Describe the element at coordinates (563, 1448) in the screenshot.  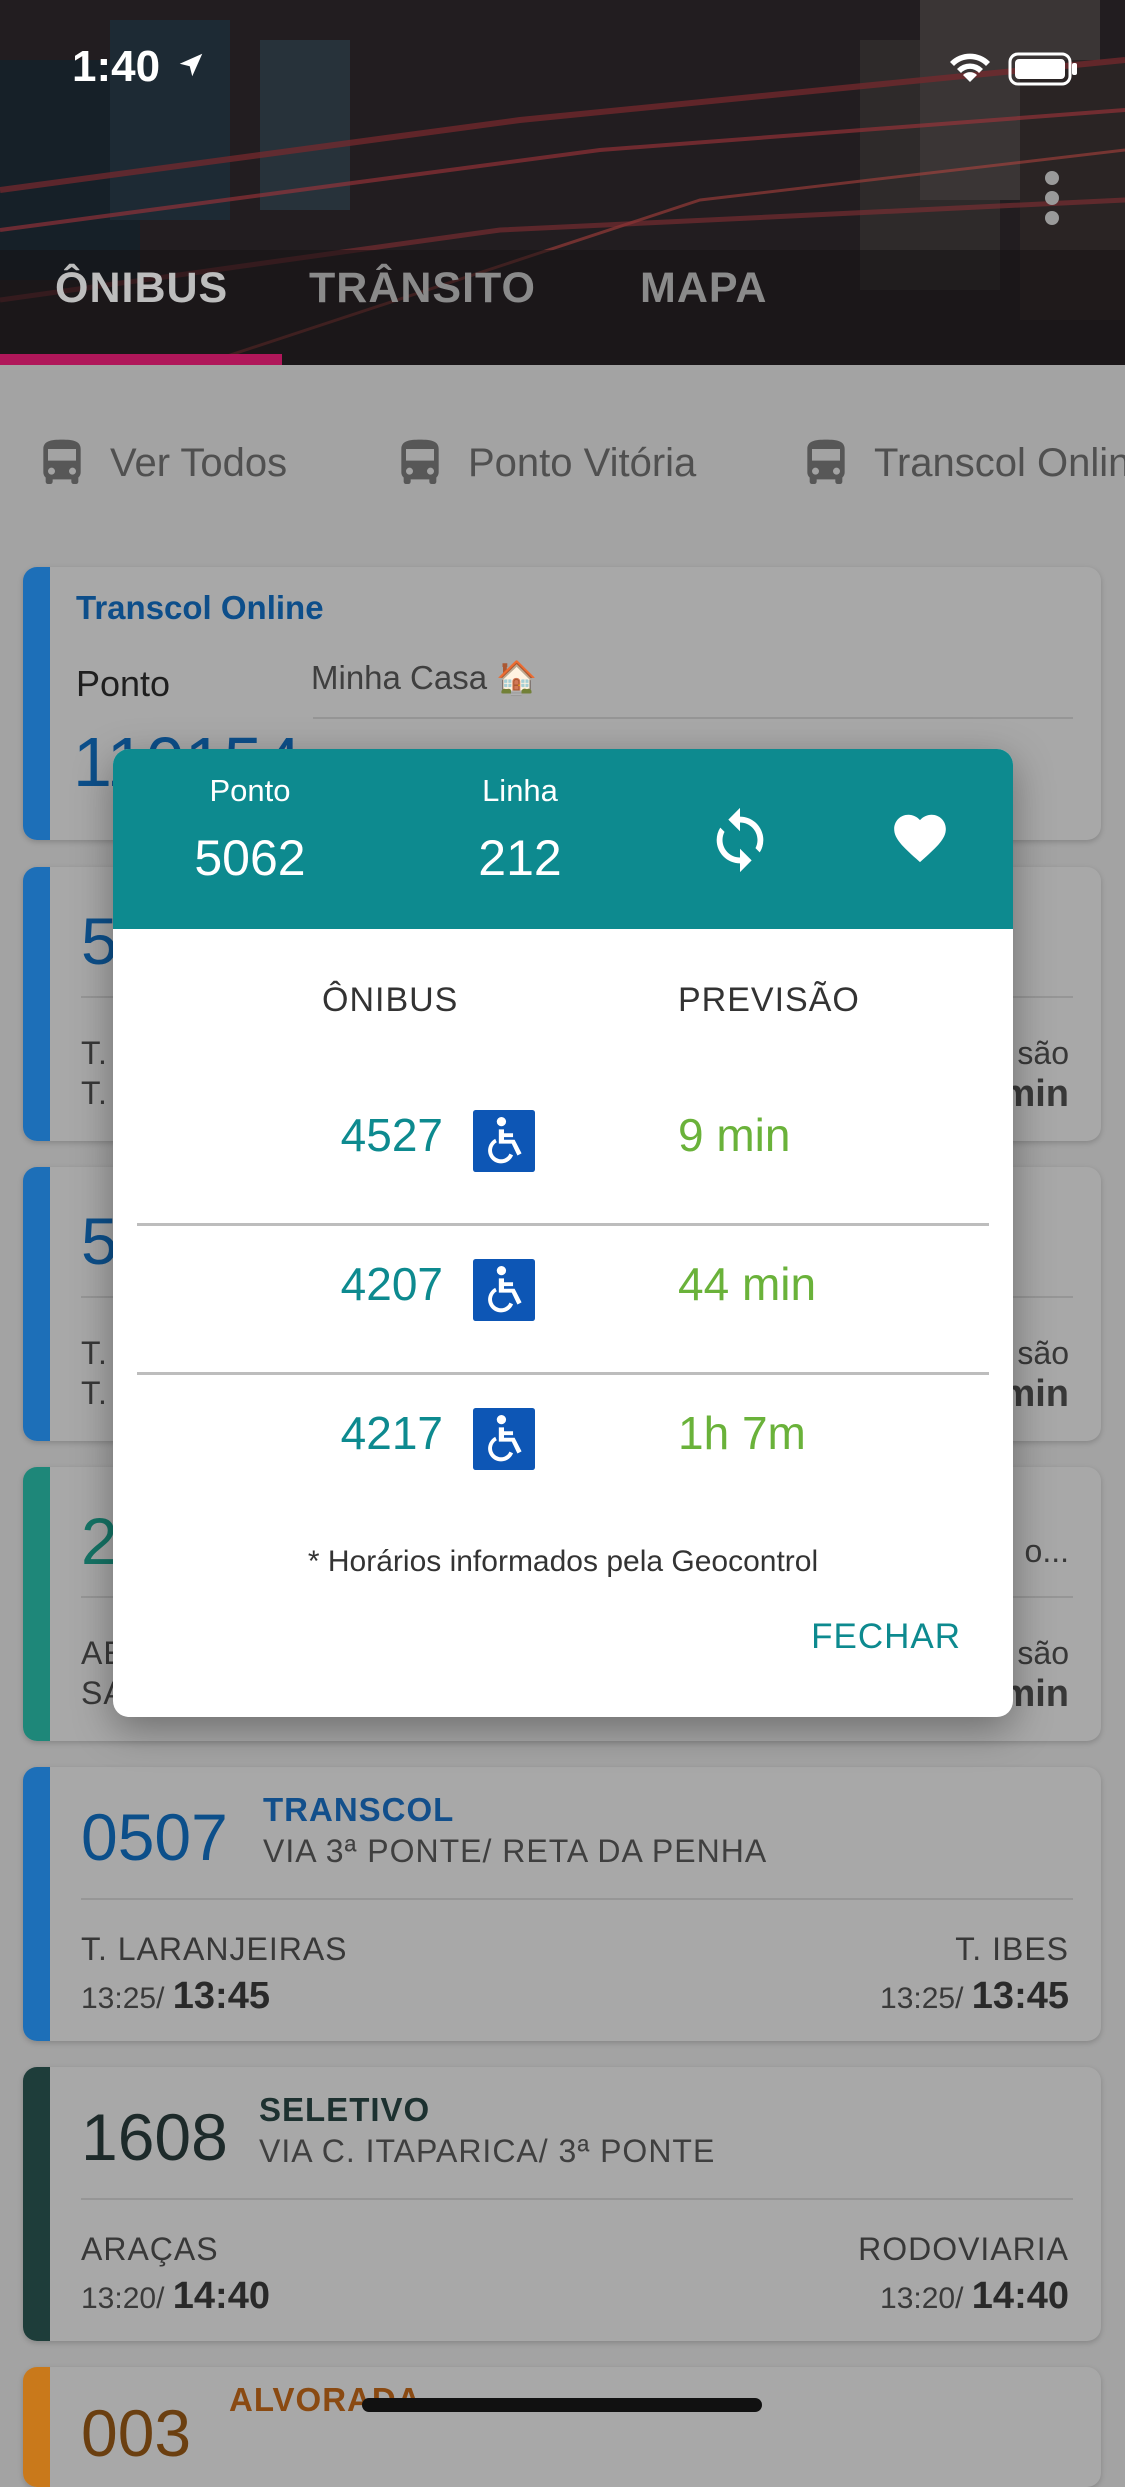
I see `prediction-row: 4217 1h 7m` at that location.